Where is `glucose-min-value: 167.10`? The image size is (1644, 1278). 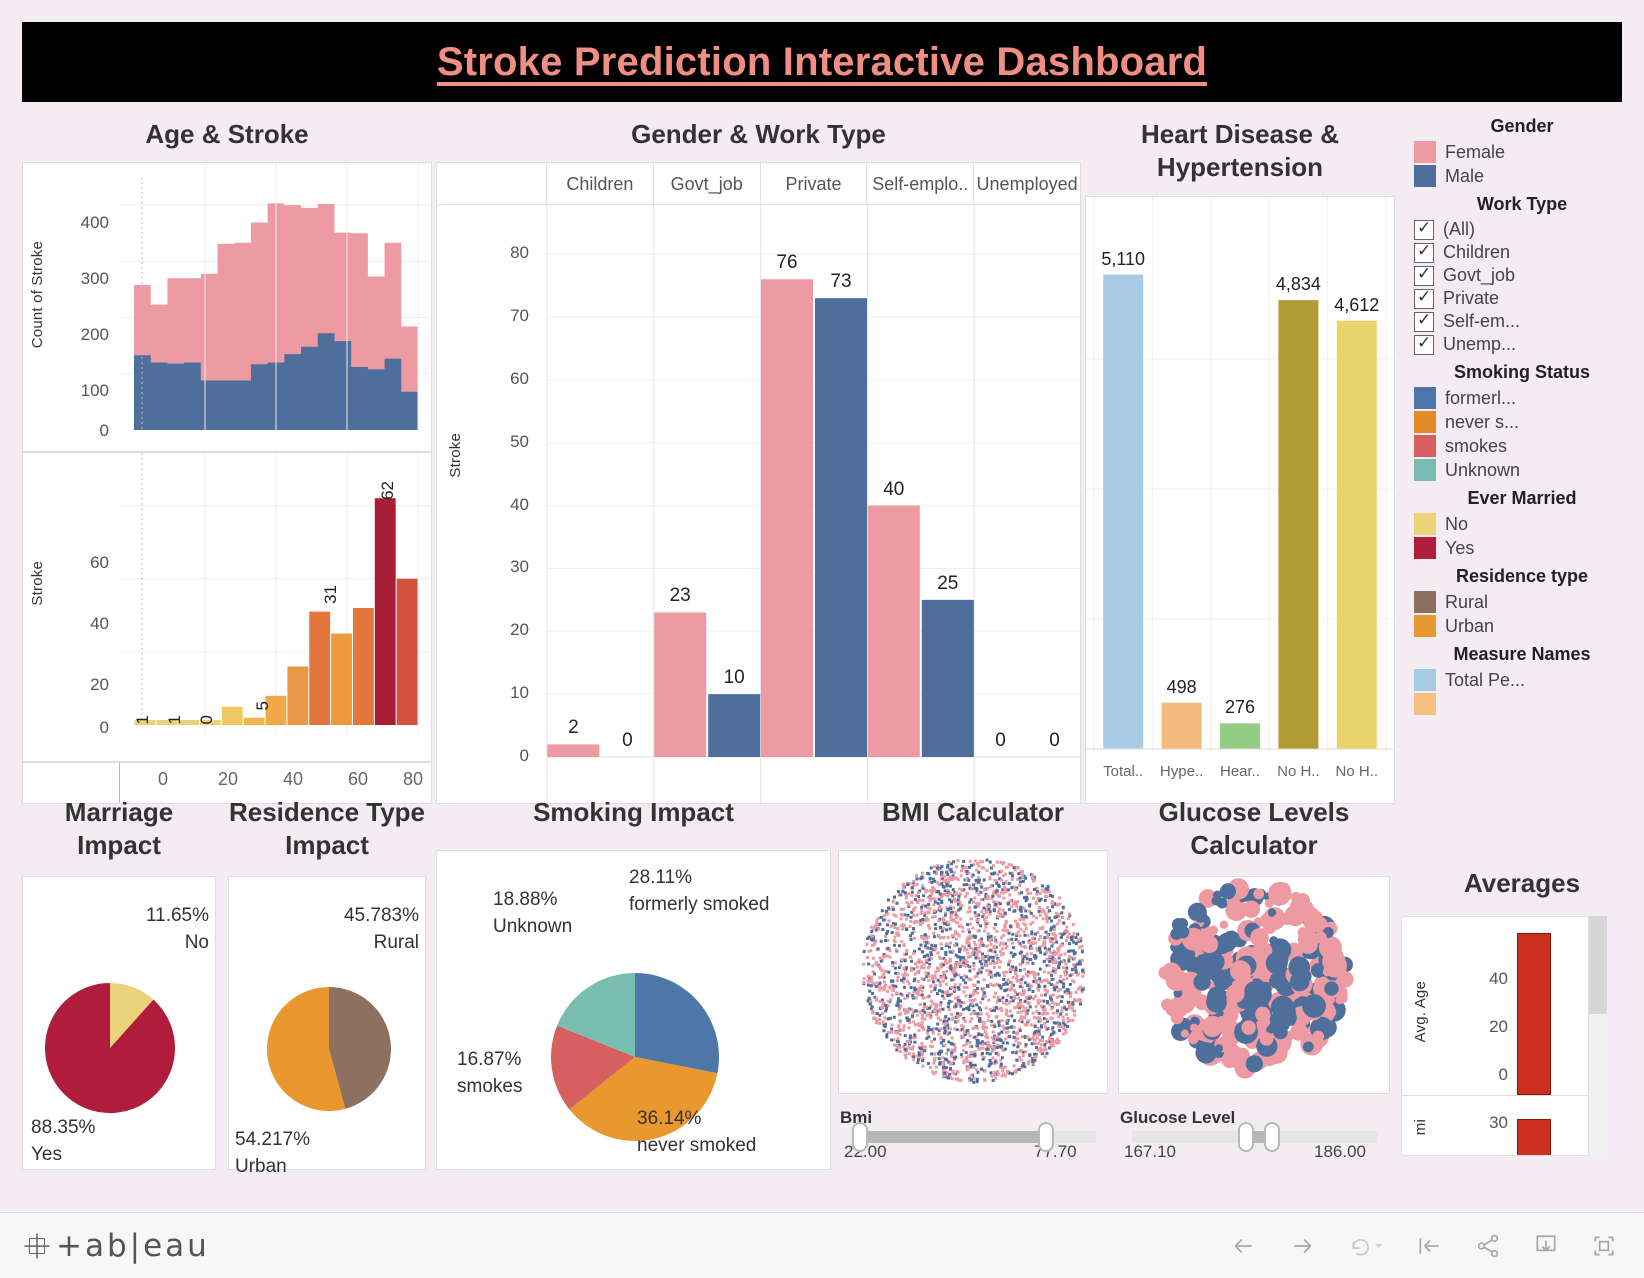 glucose-min-value: 167.10 is located at coordinates (1150, 1151).